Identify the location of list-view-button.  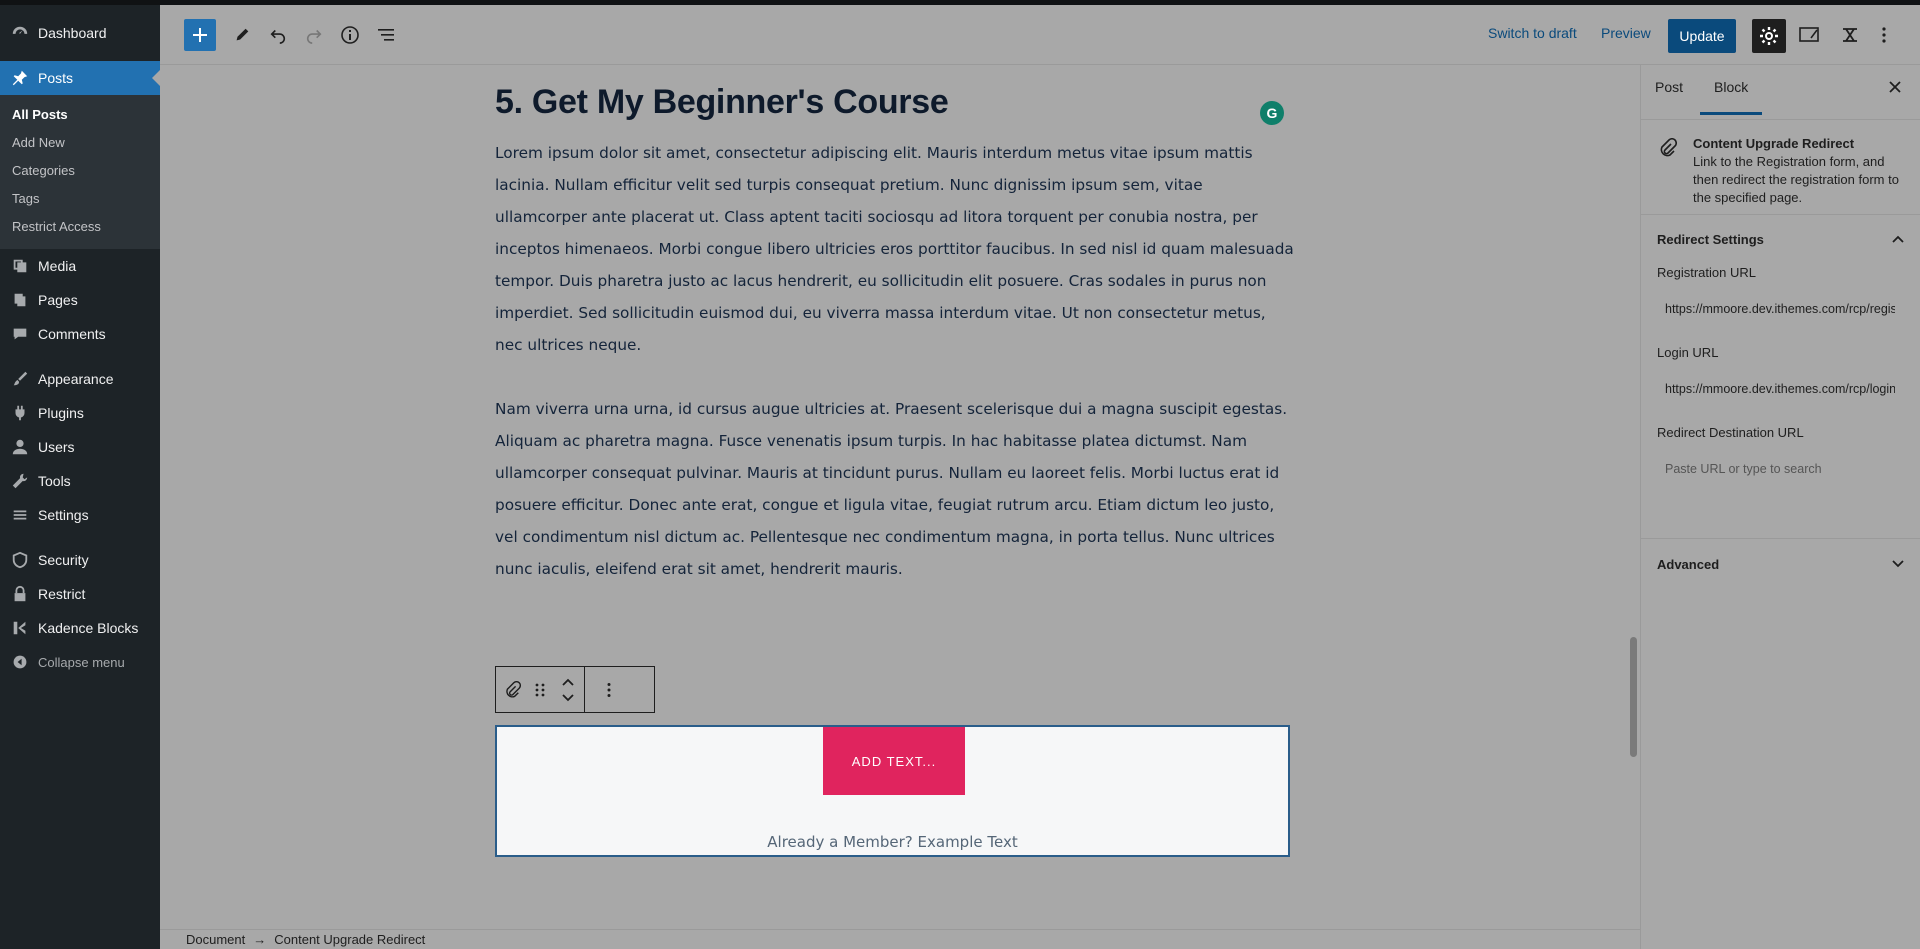
(386, 35).